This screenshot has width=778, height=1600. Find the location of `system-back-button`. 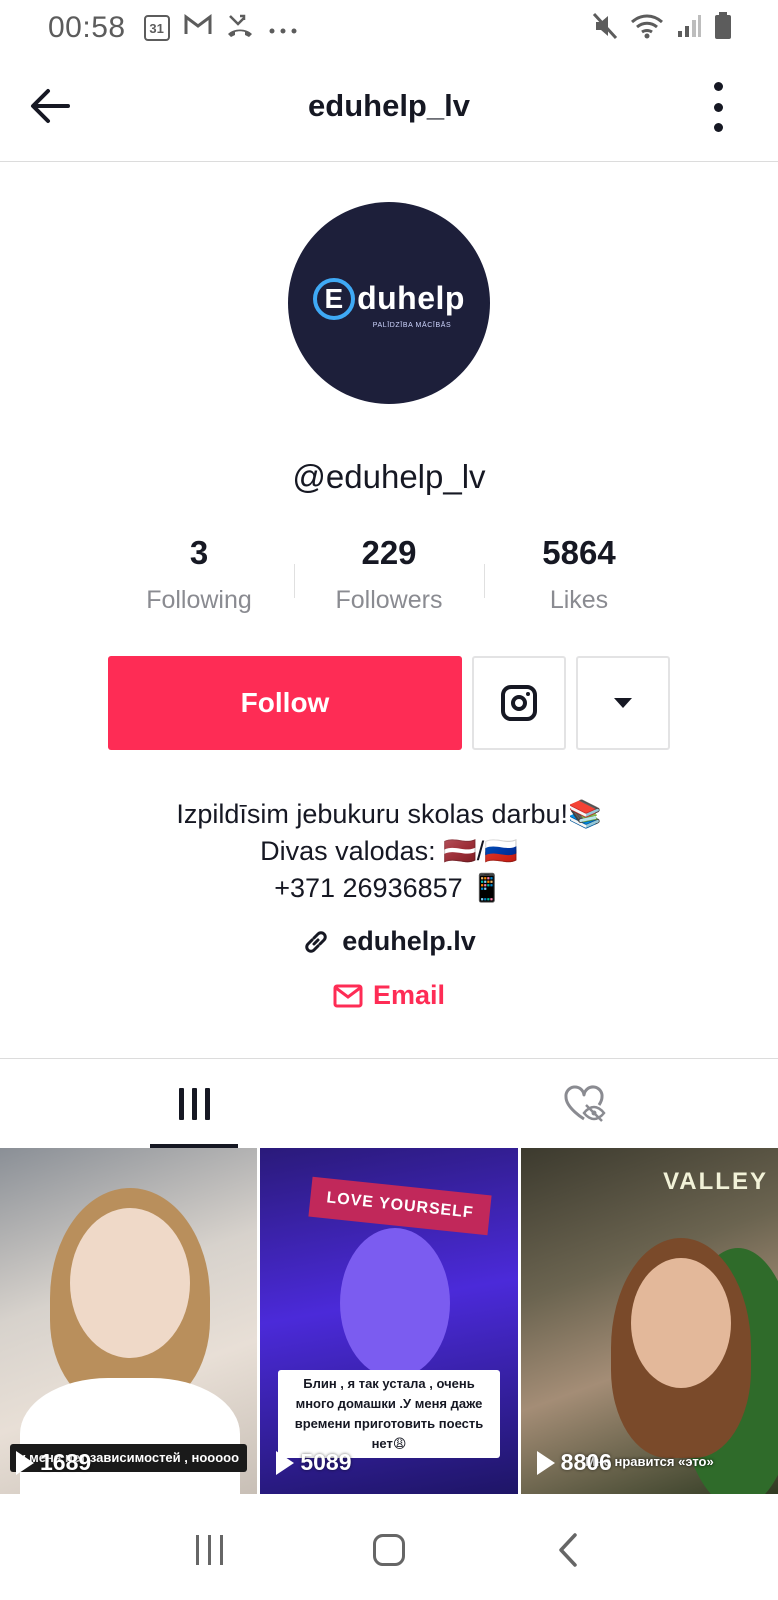

system-back-button is located at coordinates (568, 1550).